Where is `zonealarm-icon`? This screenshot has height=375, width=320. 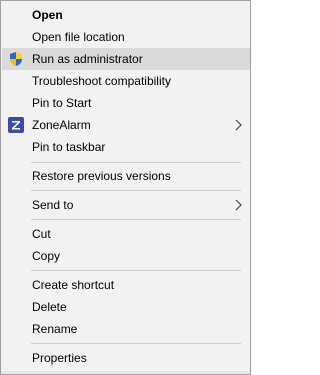
zonealarm-icon is located at coordinates (16, 125).